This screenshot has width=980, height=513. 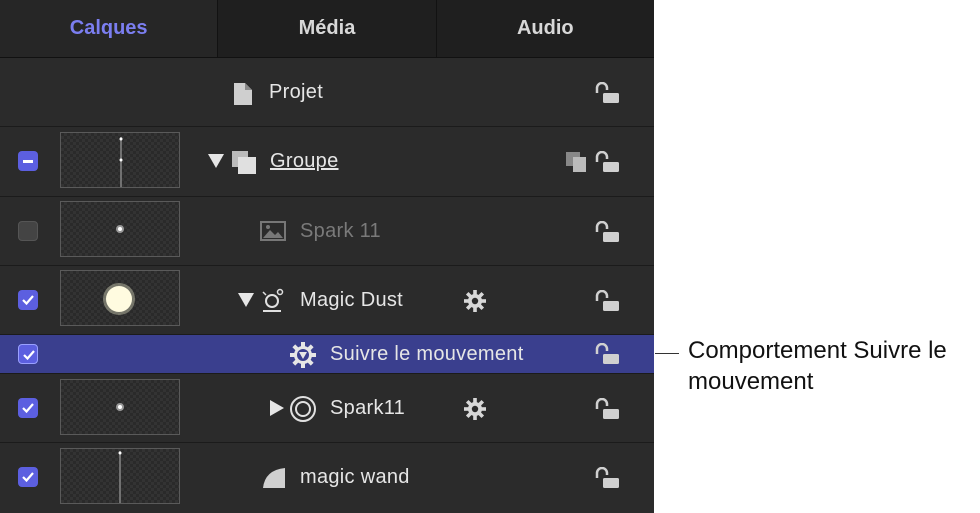 I want to click on isolate-icon, so click(x=577, y=162).